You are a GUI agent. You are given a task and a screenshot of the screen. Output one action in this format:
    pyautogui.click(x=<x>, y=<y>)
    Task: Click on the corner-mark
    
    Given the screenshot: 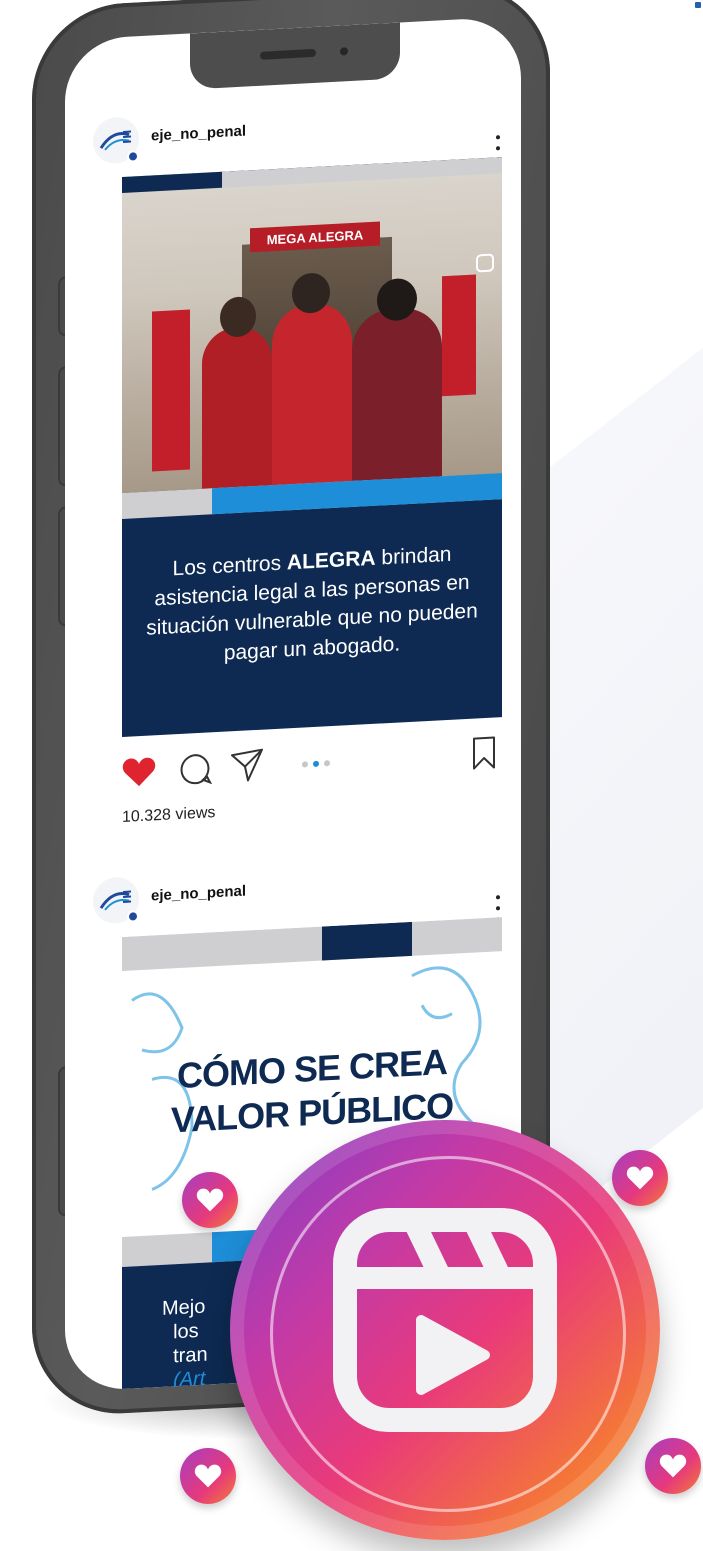 What is the action you would take?
    pyautogui.click(x=698, y=5)
    